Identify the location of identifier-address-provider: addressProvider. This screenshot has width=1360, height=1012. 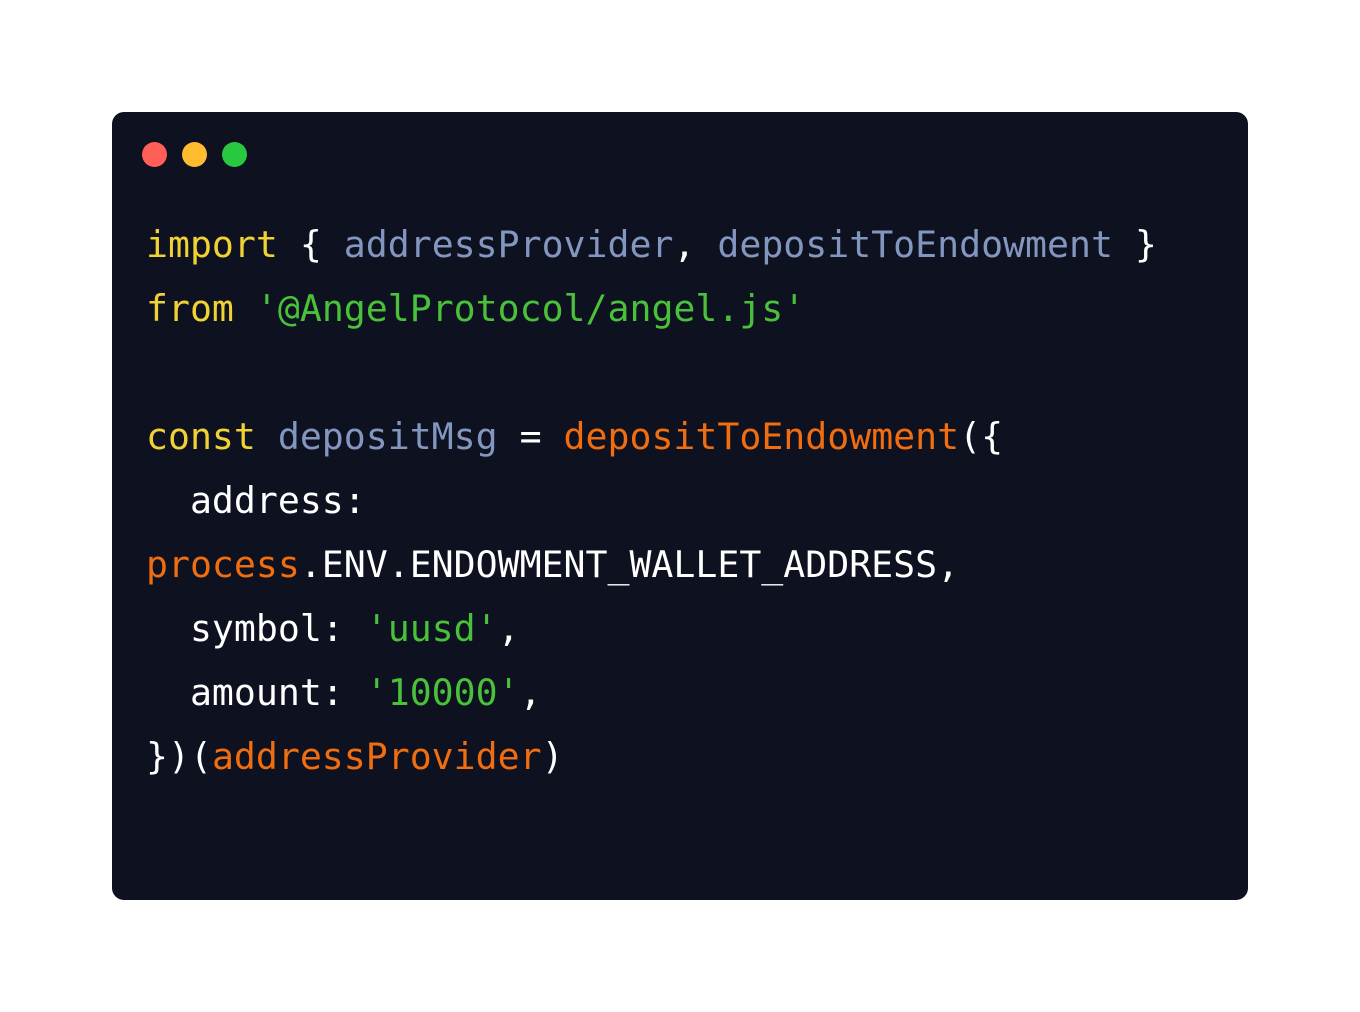
(508, 244).